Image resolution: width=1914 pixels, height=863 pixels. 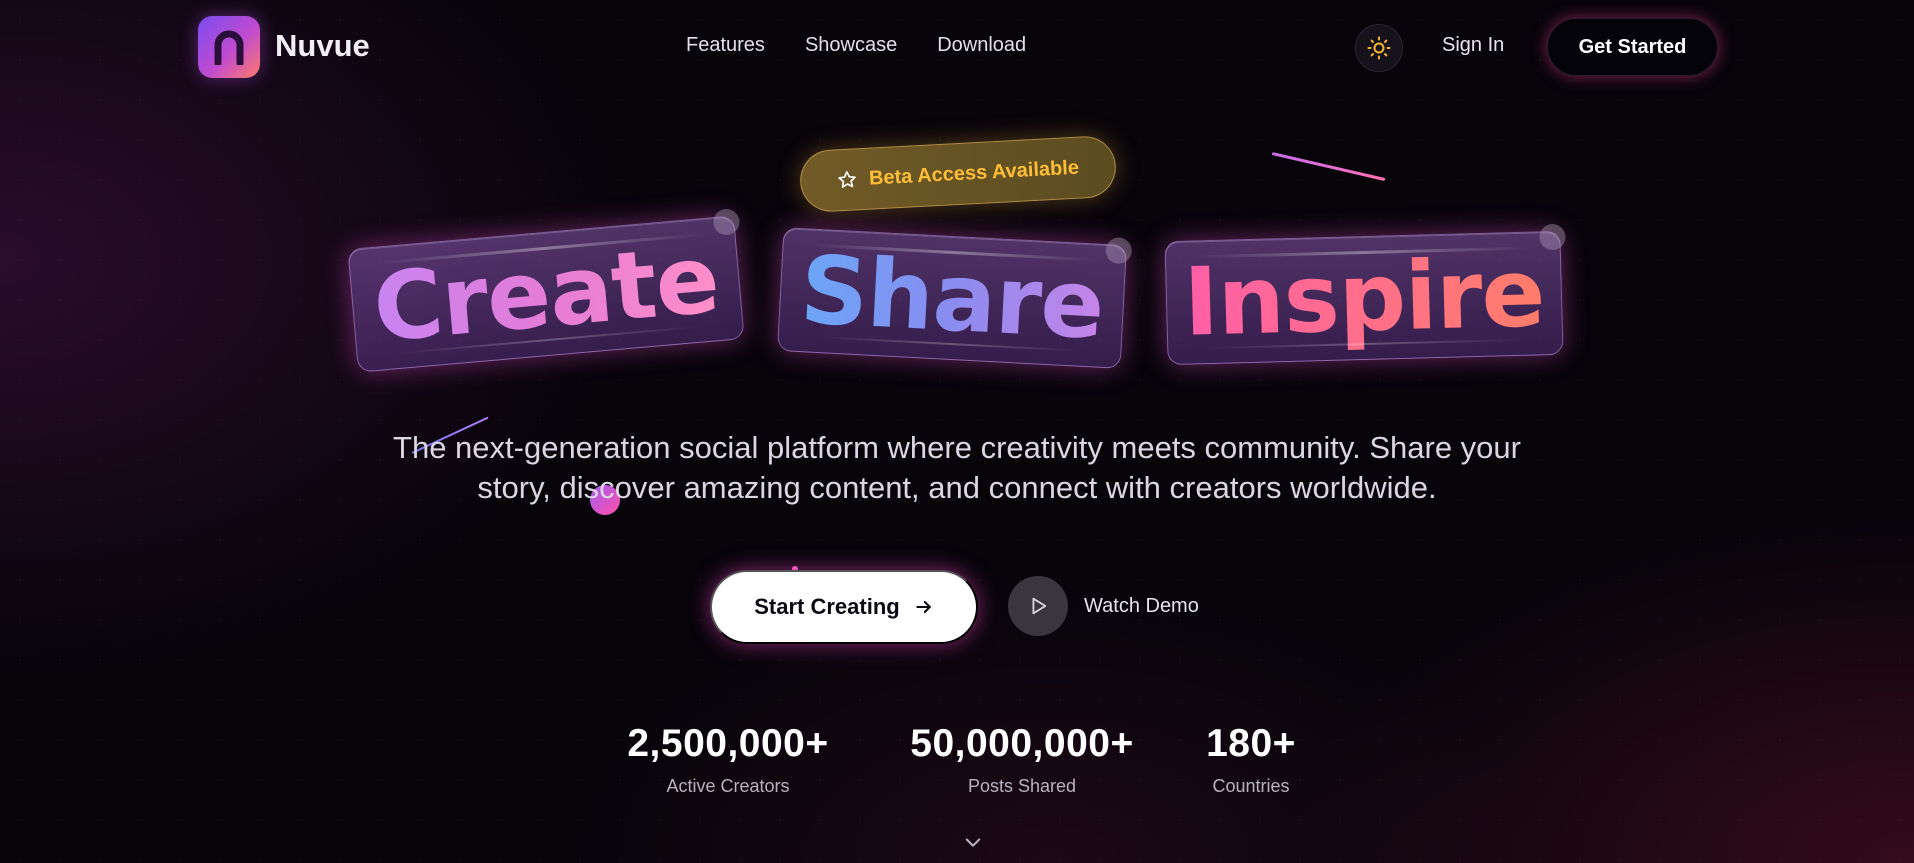 What do you see at coordinates (1328, 167) in the screenshot?
I see `decorative-streak` at bounding box center [1328, 167].